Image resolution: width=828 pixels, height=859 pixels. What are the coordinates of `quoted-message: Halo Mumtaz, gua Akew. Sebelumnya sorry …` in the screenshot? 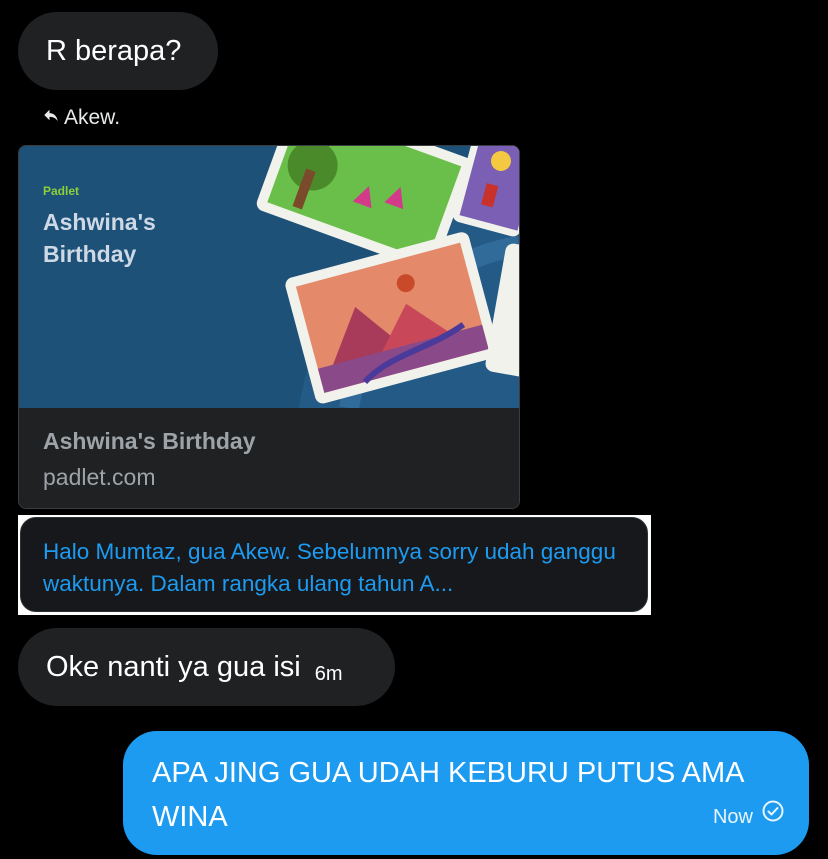 It's located at (334, 564).